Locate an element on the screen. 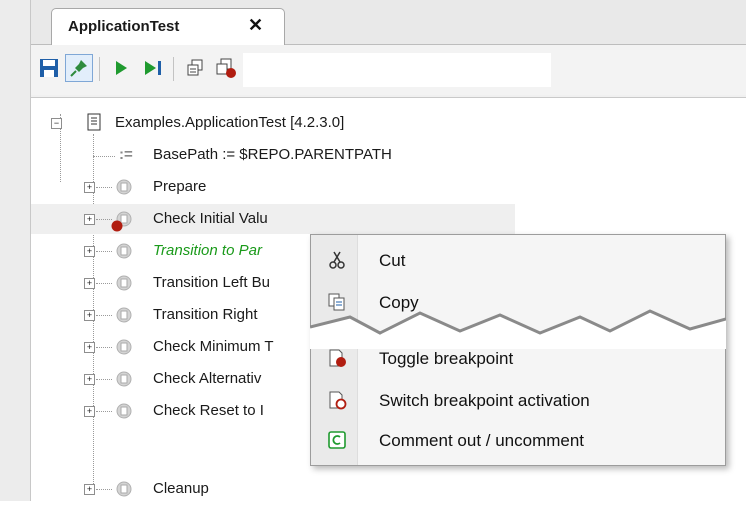 The image size is (746, 506). menu-item-switch-breakpoint: Switch breakpoint activation is located at coordinates (518, 400).